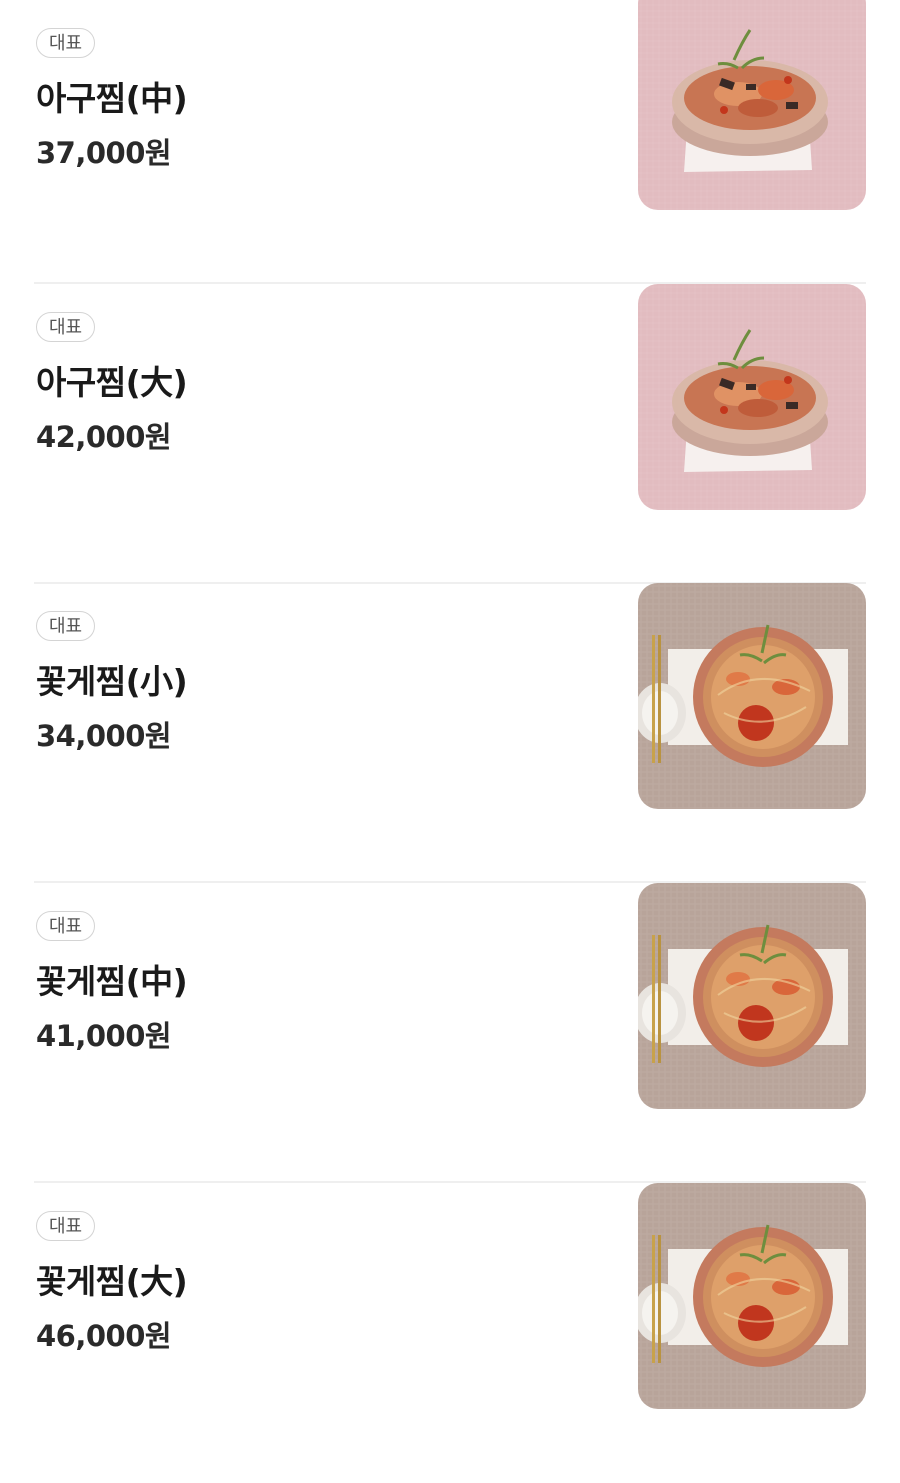 The height and width of the screenshot is (1483, 900). I want to click on menu-item-price: 42,000원, so click(104, 437).